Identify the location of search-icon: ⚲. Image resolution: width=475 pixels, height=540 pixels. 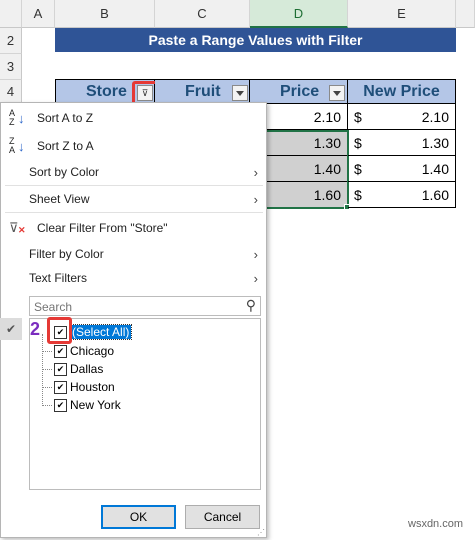
(250, 305).